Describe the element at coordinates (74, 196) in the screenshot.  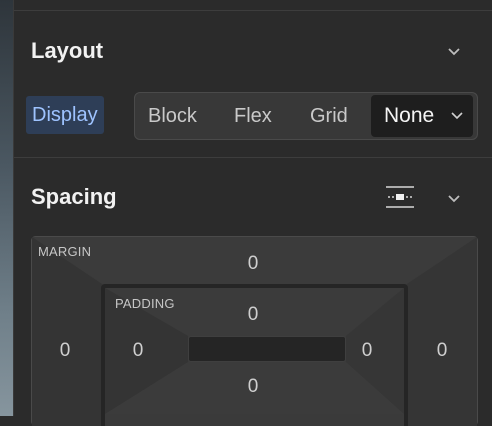
I see `spacing-section-title: Spacing` at that location.